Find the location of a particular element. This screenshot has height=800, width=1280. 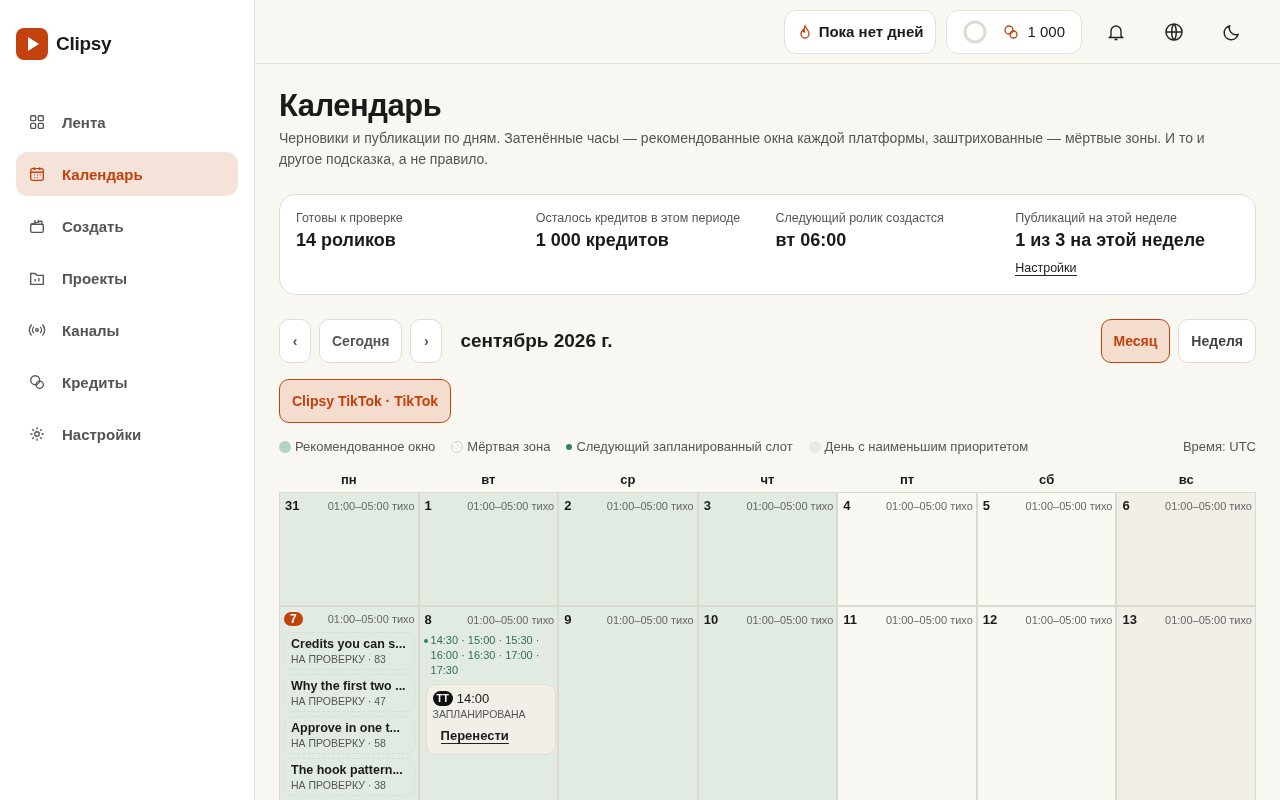

settings-link: Настройки is located at coordinates (1046, 268).